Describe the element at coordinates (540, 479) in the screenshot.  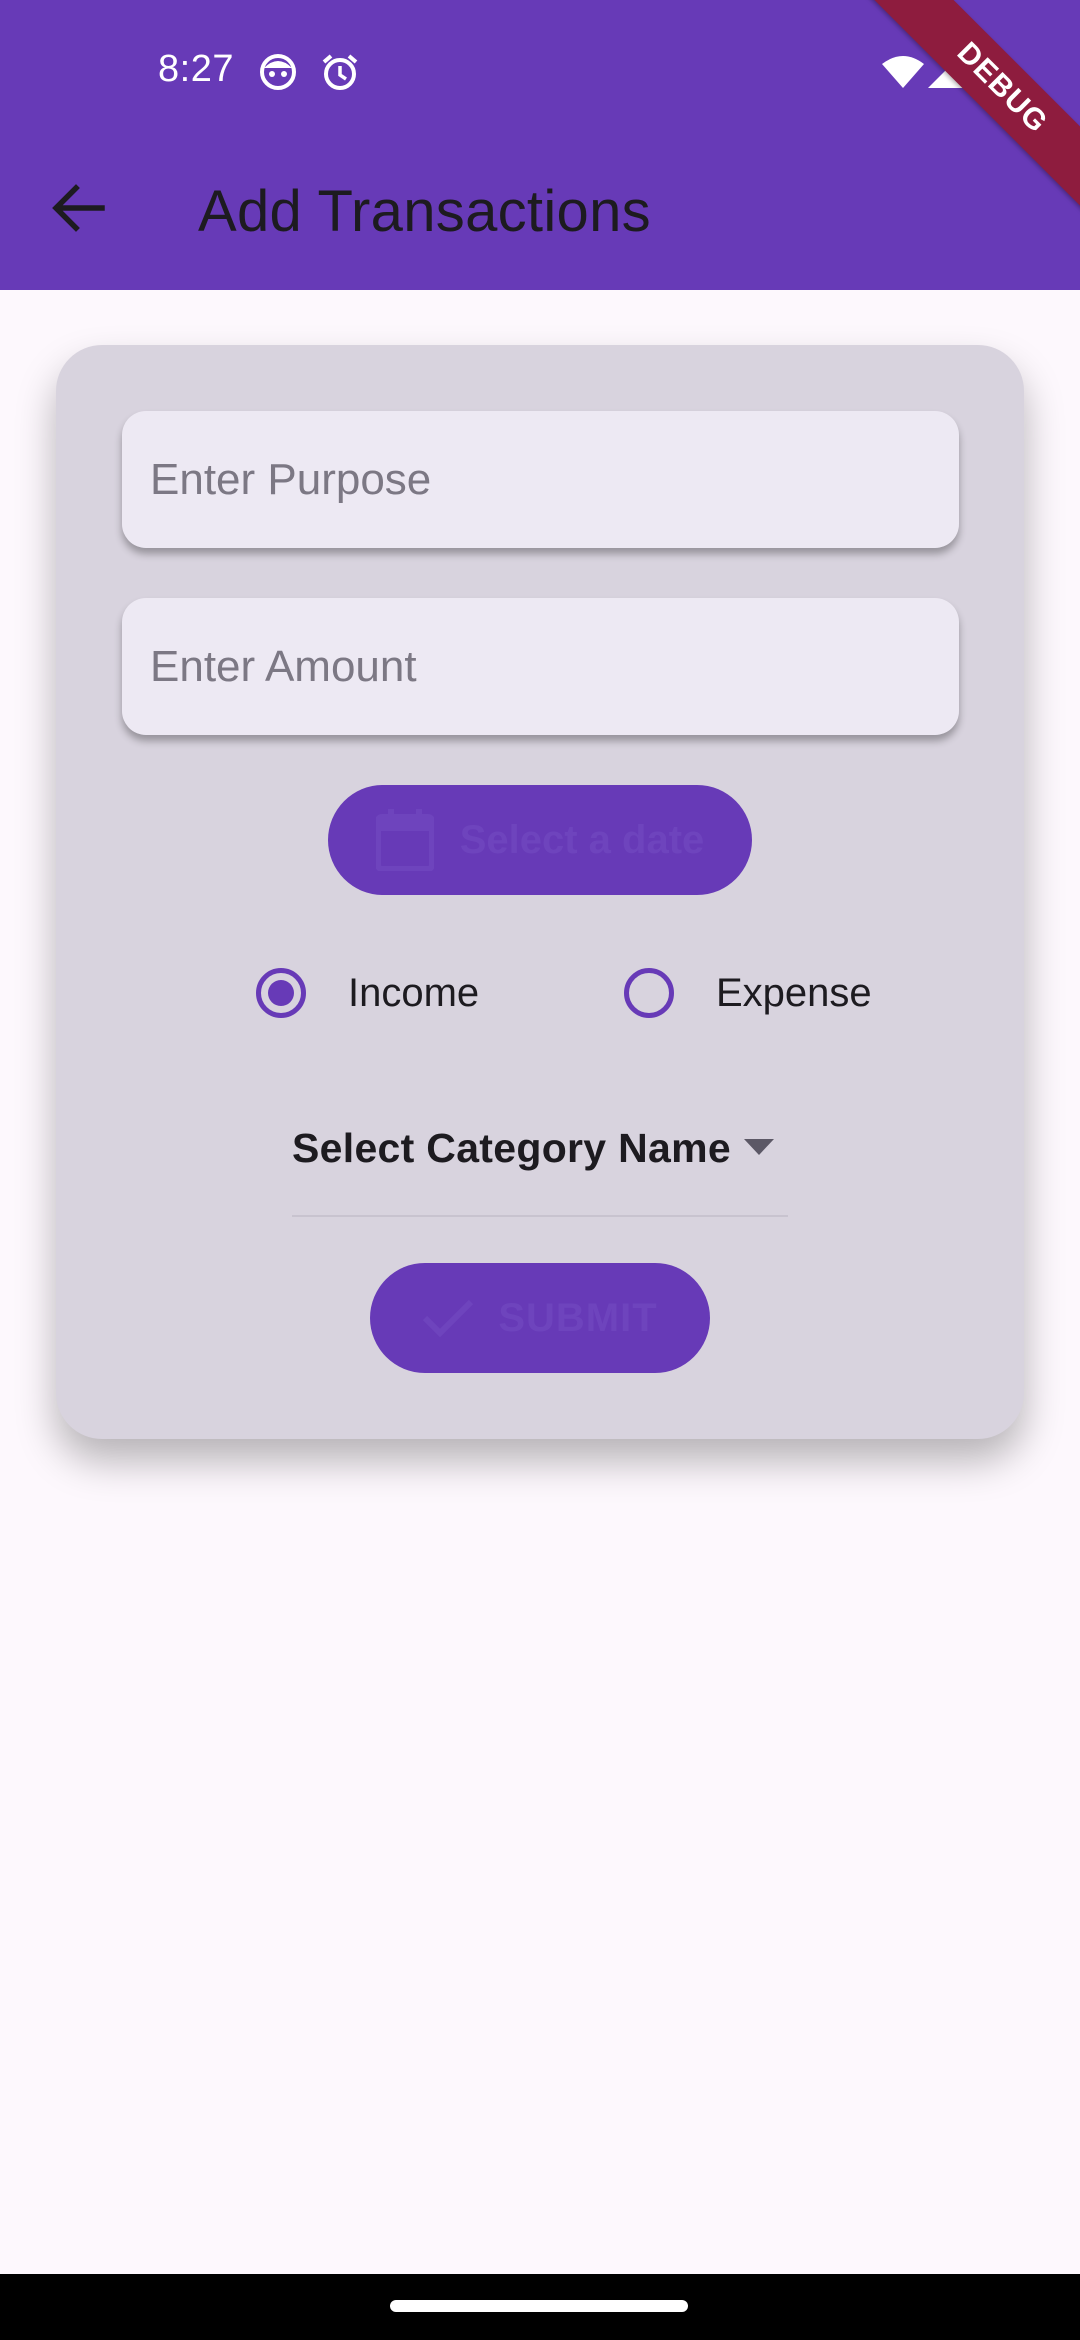
I see `purpose-input` at that location.